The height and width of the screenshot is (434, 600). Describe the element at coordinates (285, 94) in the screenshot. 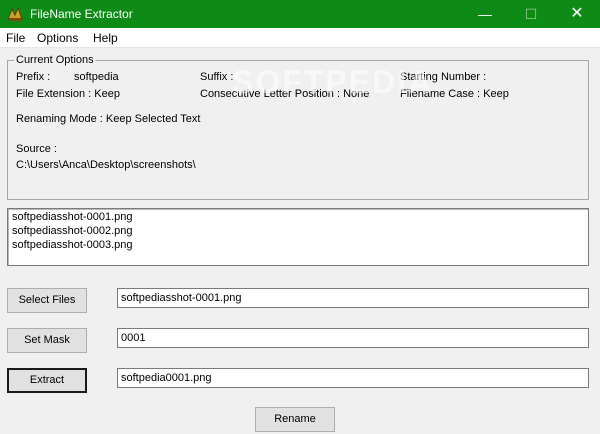

I see `consecutive-letter-position-text: Consecutive Letter Position : None` at that location.